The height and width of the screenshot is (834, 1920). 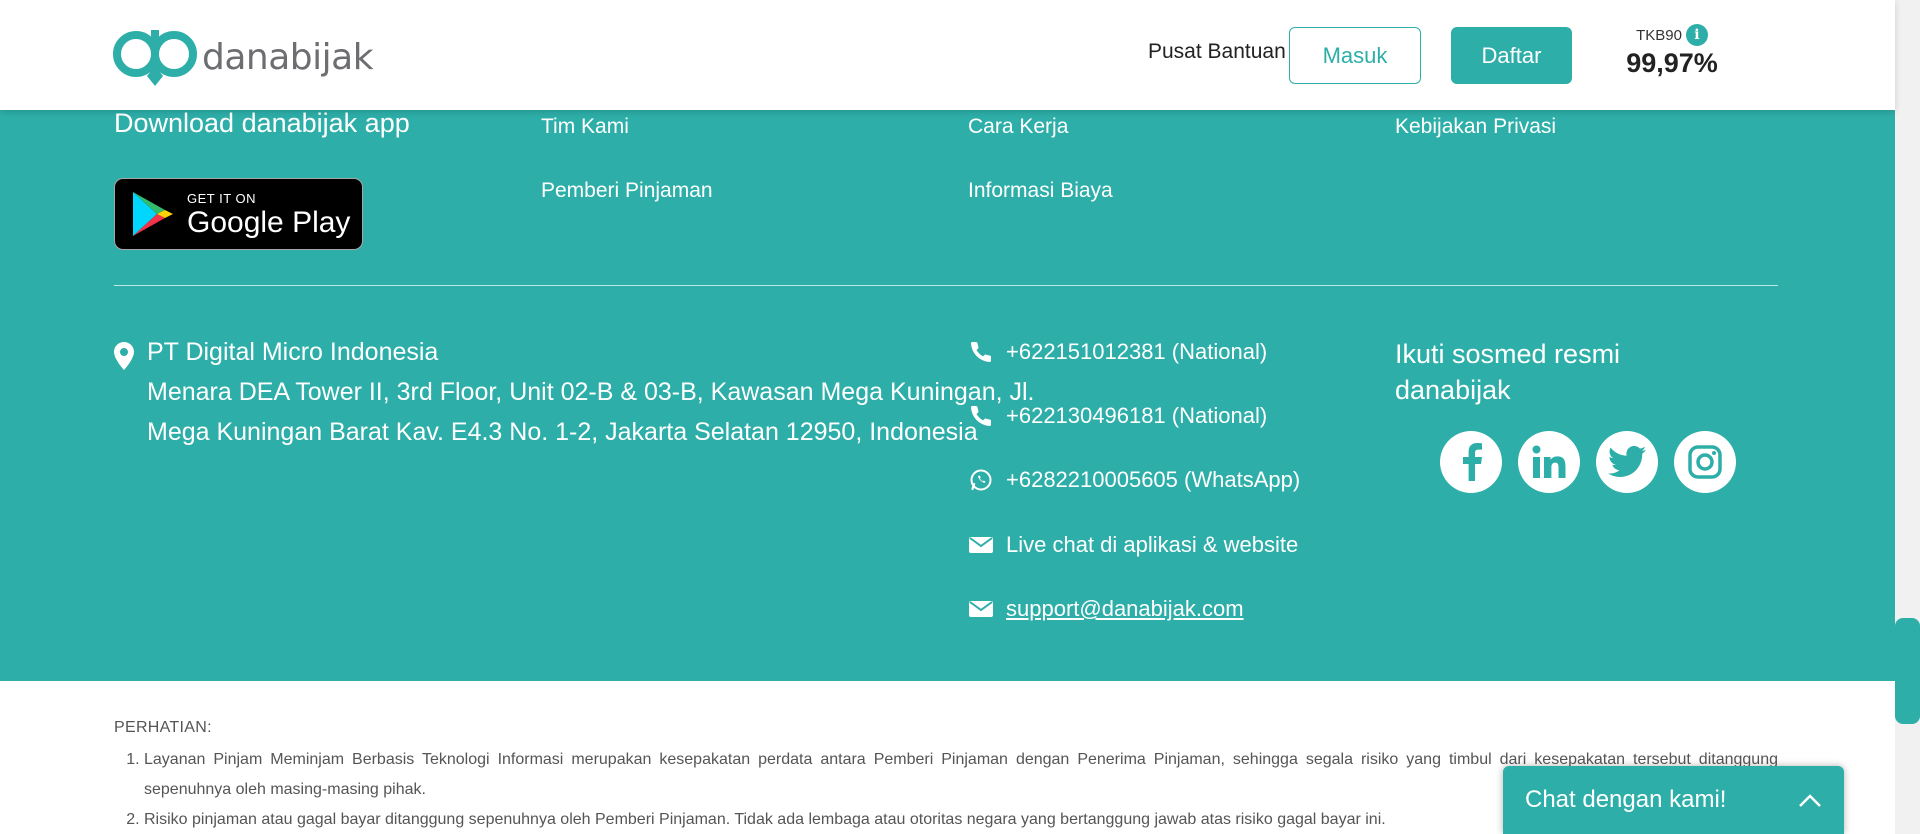 I want to click on support-email-link: support@danabijak.com, so click(x=1125, y=609).